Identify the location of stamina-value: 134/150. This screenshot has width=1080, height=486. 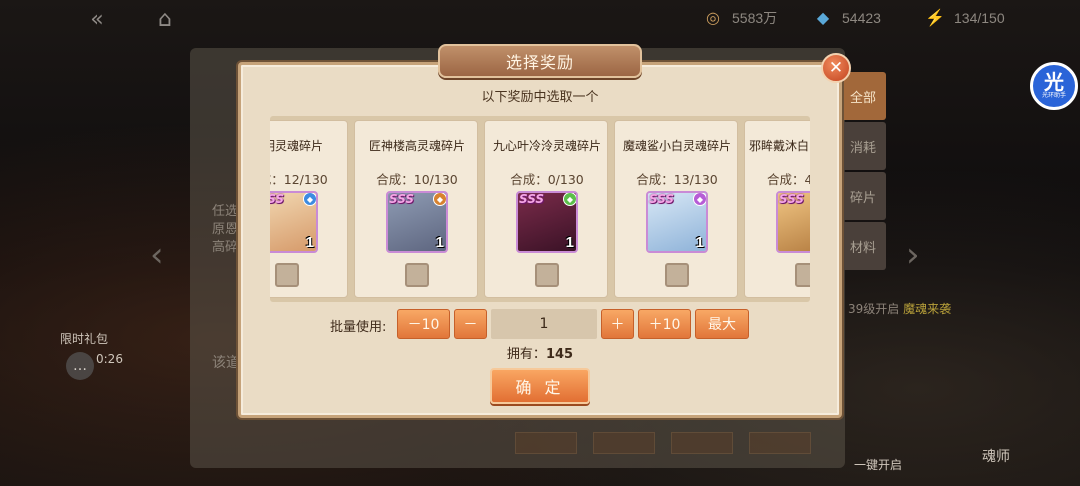
(979, 18).